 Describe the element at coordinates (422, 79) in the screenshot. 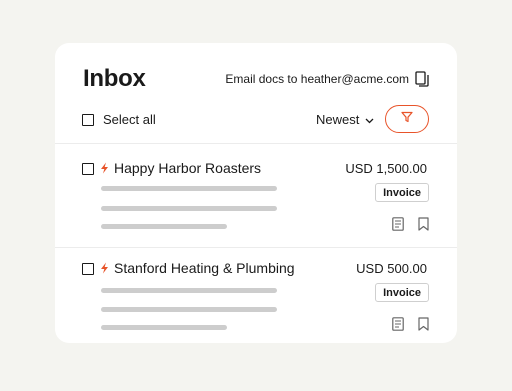

I see `document-copy-icon` at that location.